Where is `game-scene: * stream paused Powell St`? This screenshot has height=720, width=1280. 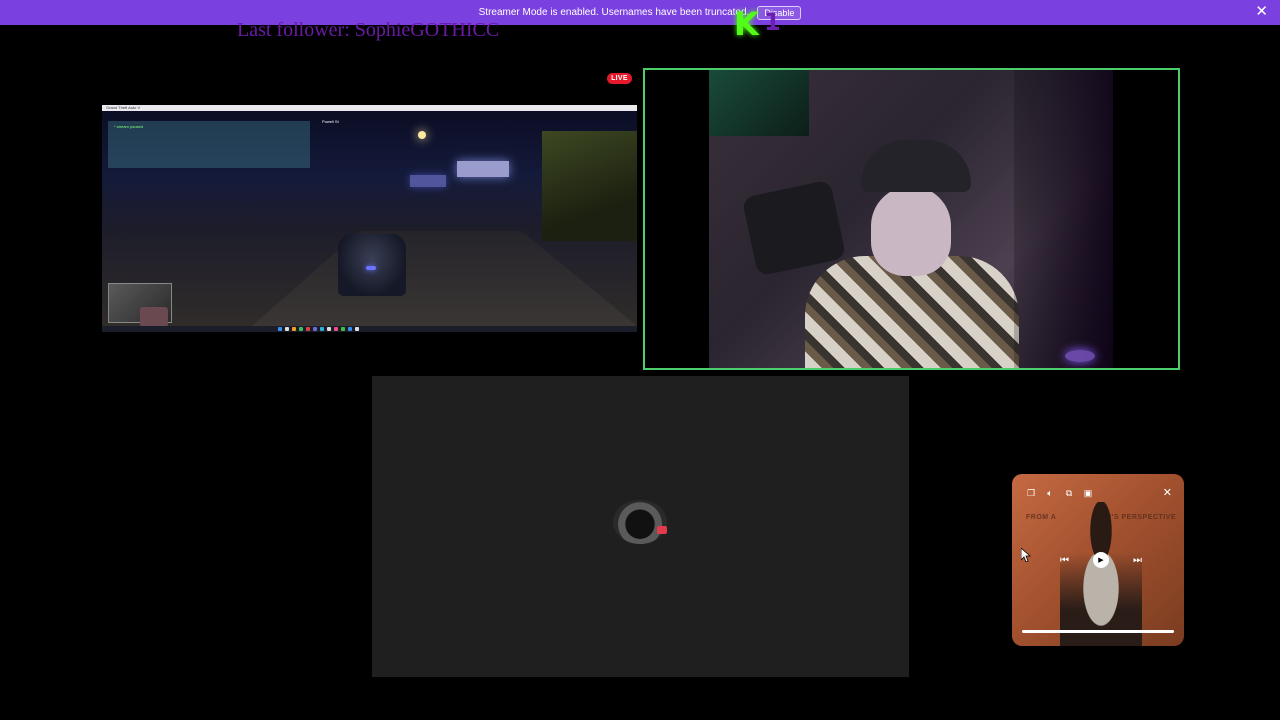 game-scene: * stream paused Powell St is located at coordinates (369, 219).